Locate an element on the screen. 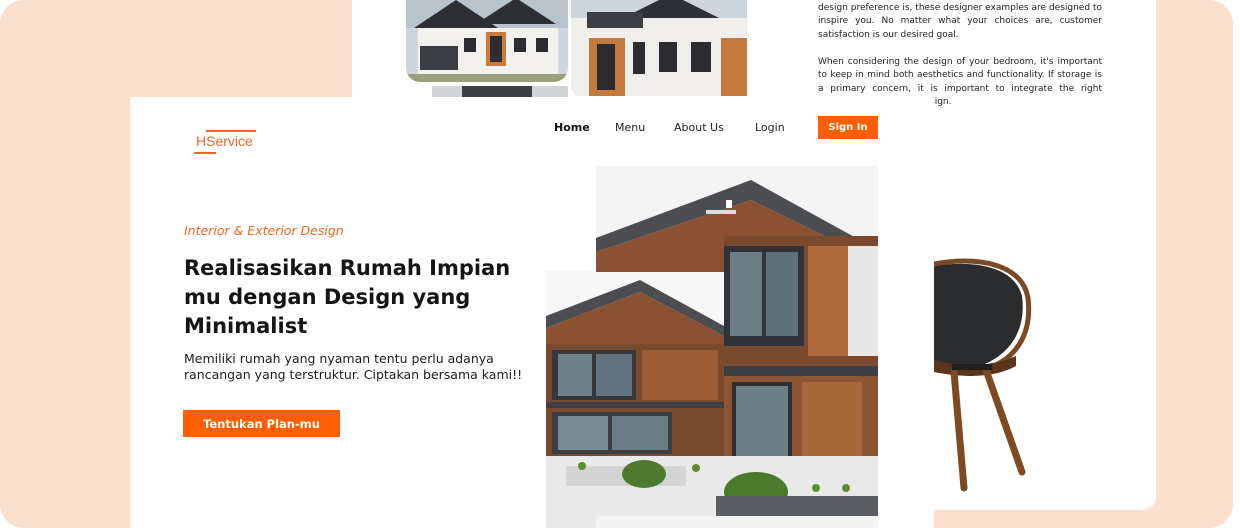 The height and width of the screenshot is (528, 1240). sign-in-button: Sign In is located at coordinates (848, 127).